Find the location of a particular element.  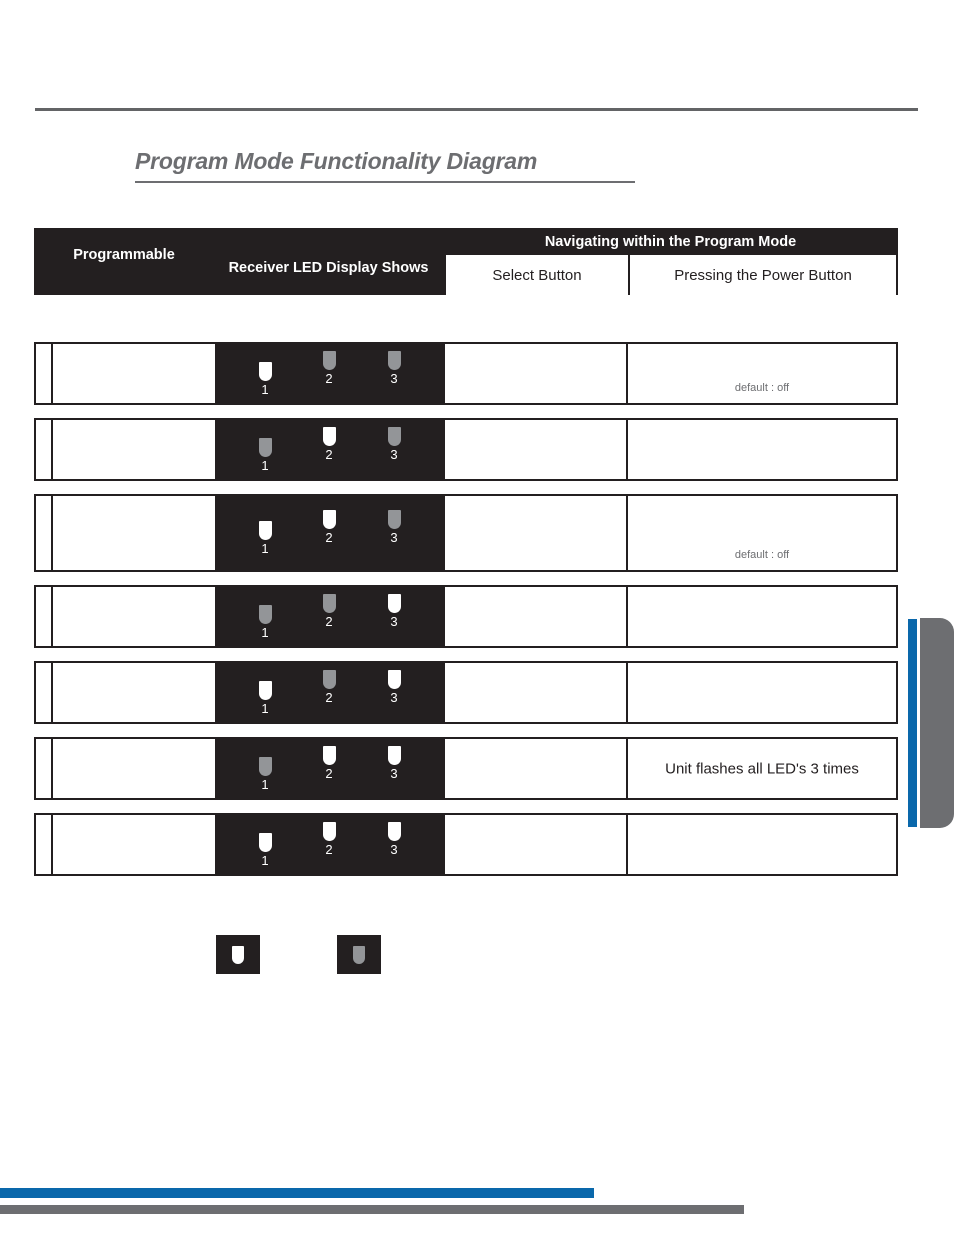

table-row: 1 2 3 Unit flashes all LED's 3 times is located at coordinates (466, 768).